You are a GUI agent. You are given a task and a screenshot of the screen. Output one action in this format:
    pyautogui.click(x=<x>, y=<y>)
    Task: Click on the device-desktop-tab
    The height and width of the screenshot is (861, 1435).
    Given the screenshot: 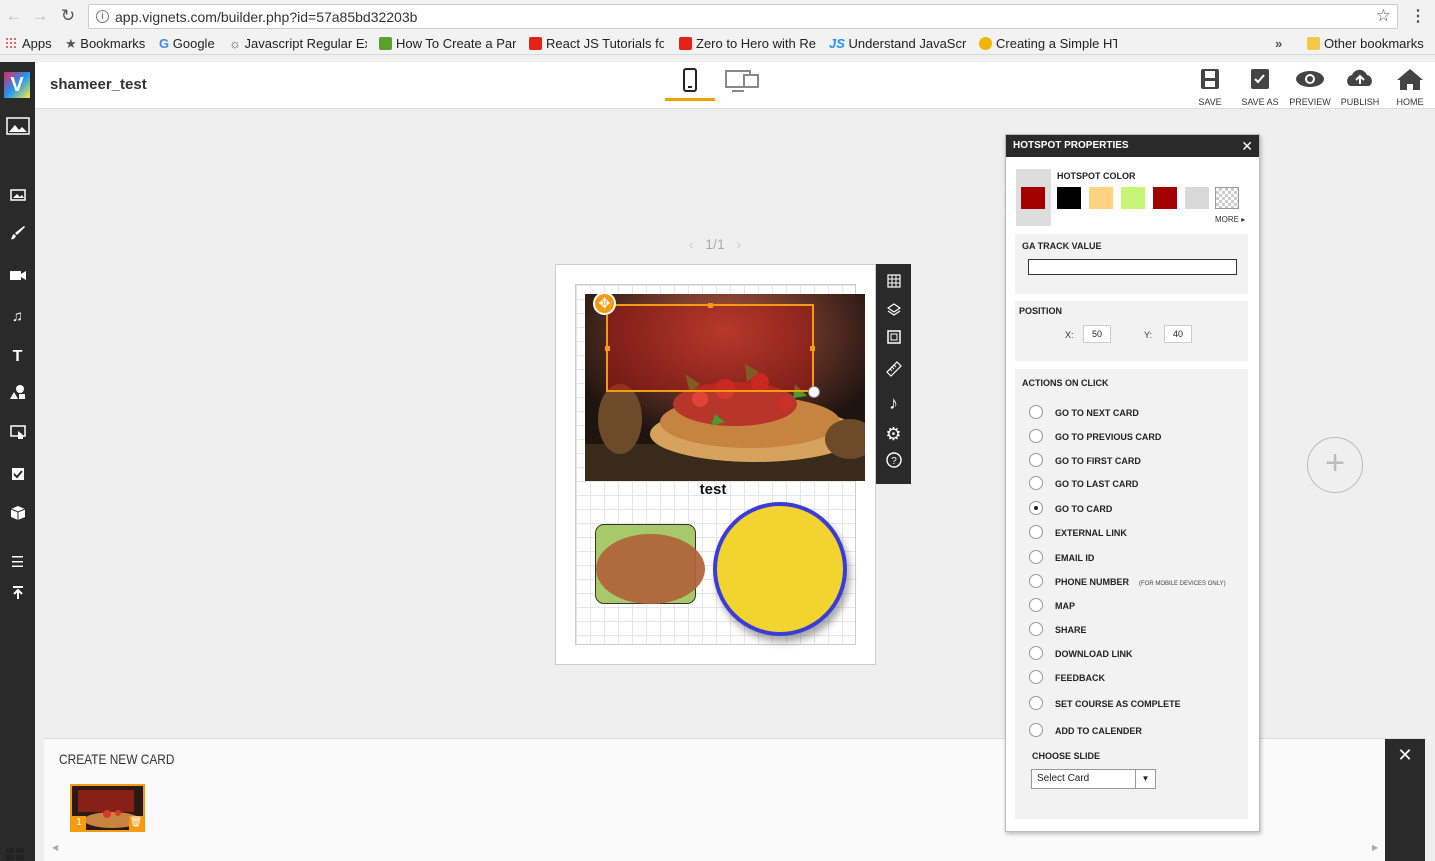 What is the action you would take?
    pyautogui.click(x=742, y=83)
    